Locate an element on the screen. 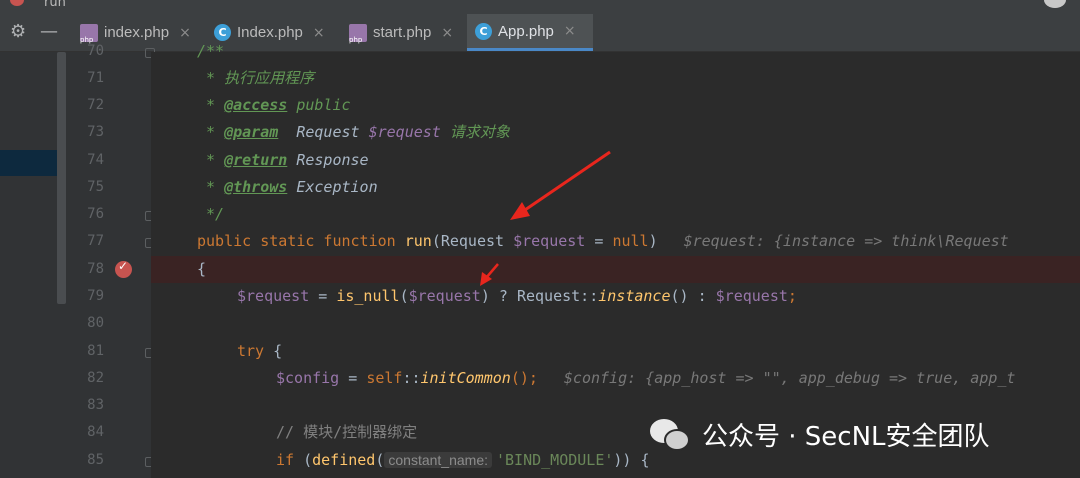 Image resolution: width=1080 pixels, height=478 pixels. watermark-text: 公众号 · SecNL安全团队 is located at coordinates (846, 436).